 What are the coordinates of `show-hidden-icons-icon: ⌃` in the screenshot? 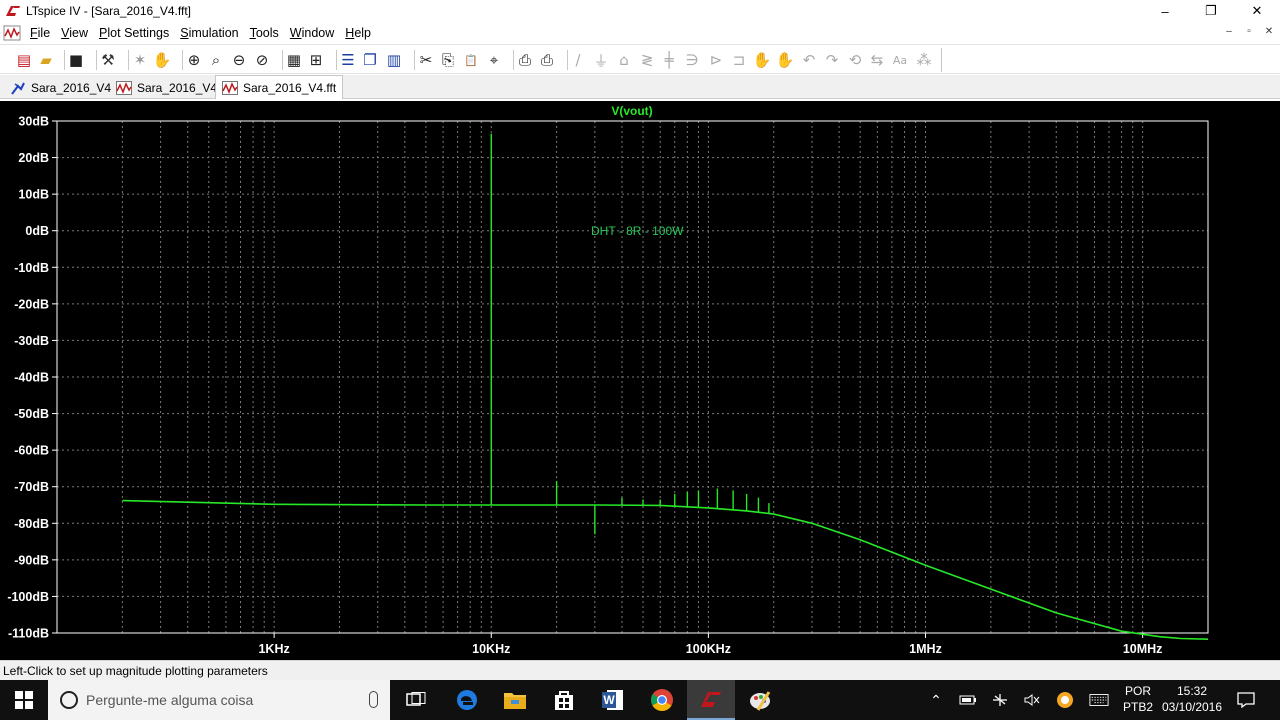 It's located at (936, 700).